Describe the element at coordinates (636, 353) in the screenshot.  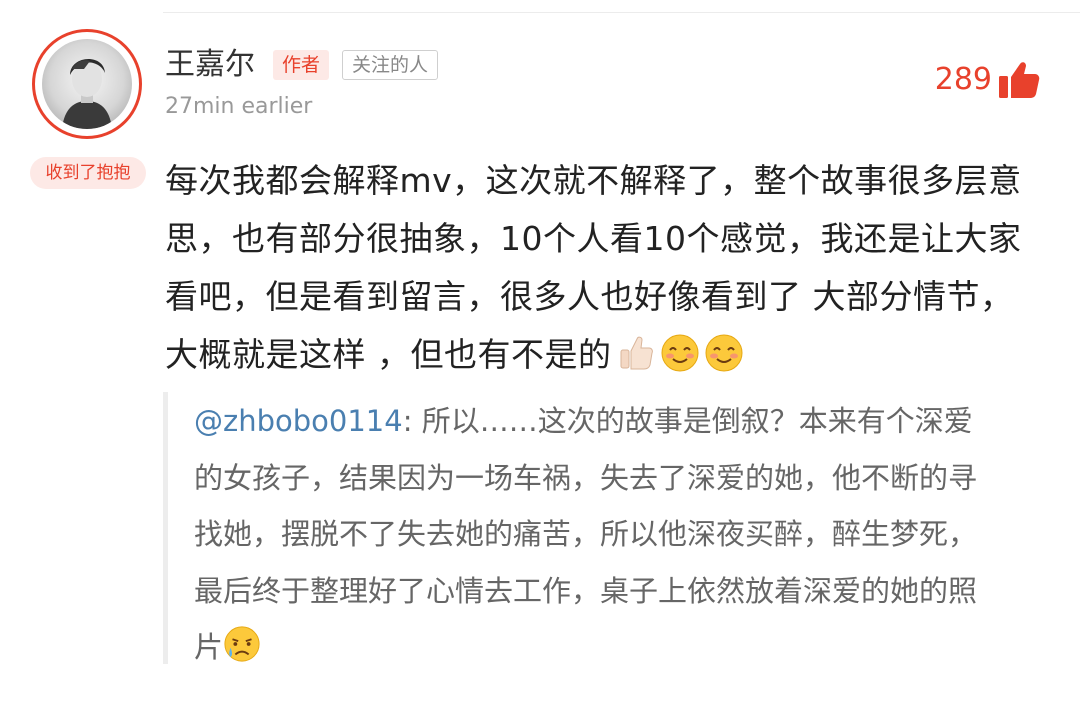
I see `thumbs-up-emoji` at that location.